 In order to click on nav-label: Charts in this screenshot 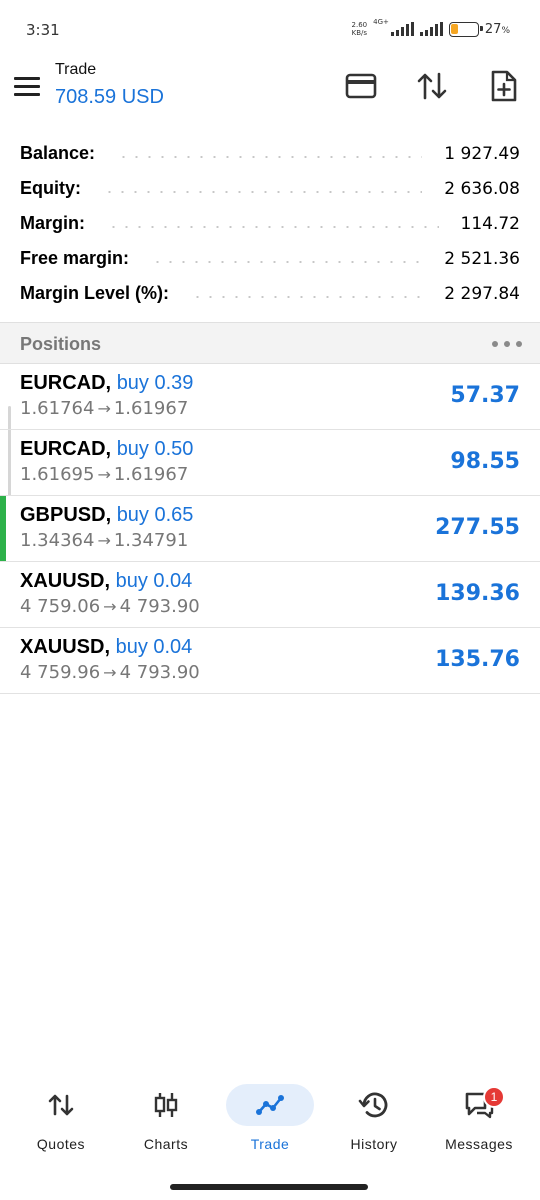, I will do `click(166, 1144)`.